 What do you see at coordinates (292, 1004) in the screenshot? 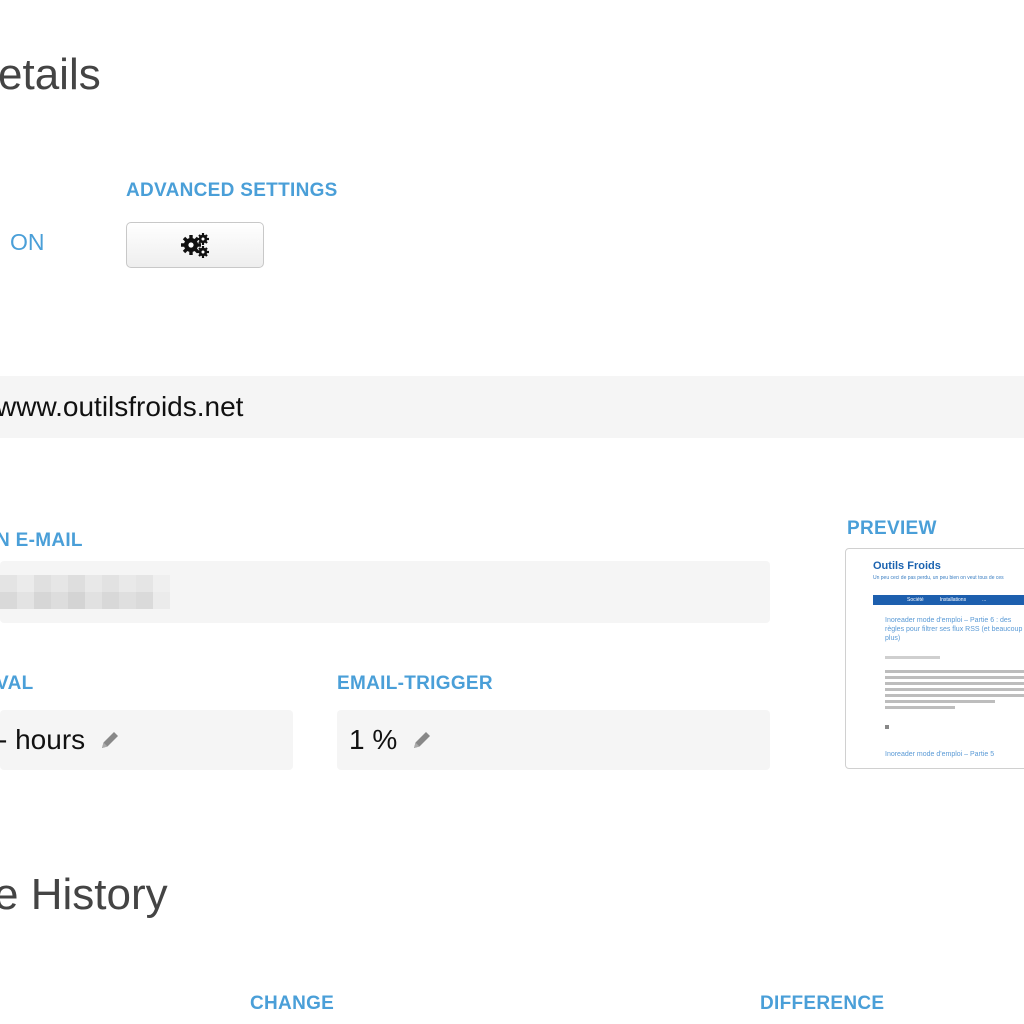
I see `history-column-change: CHANGE` at bounding box center [292, 1004].